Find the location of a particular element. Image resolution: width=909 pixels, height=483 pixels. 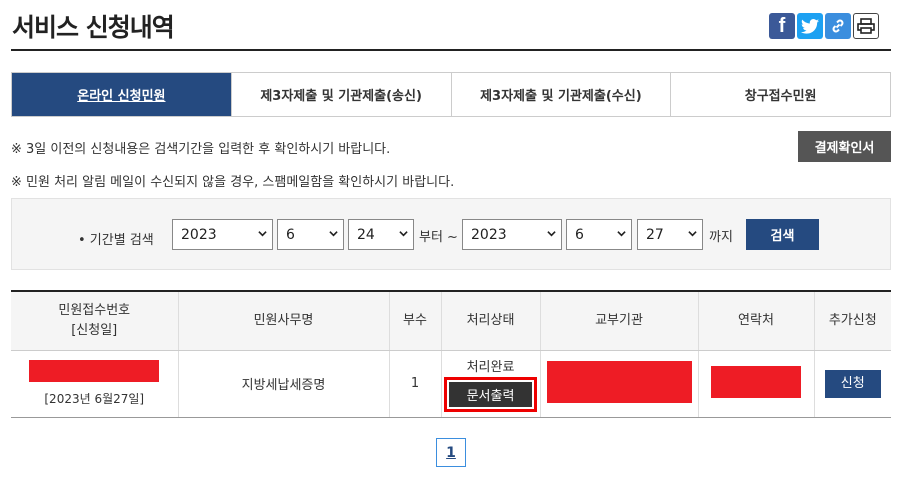

from-suffix: 부터 ~ is located at coordinates (438, 237).